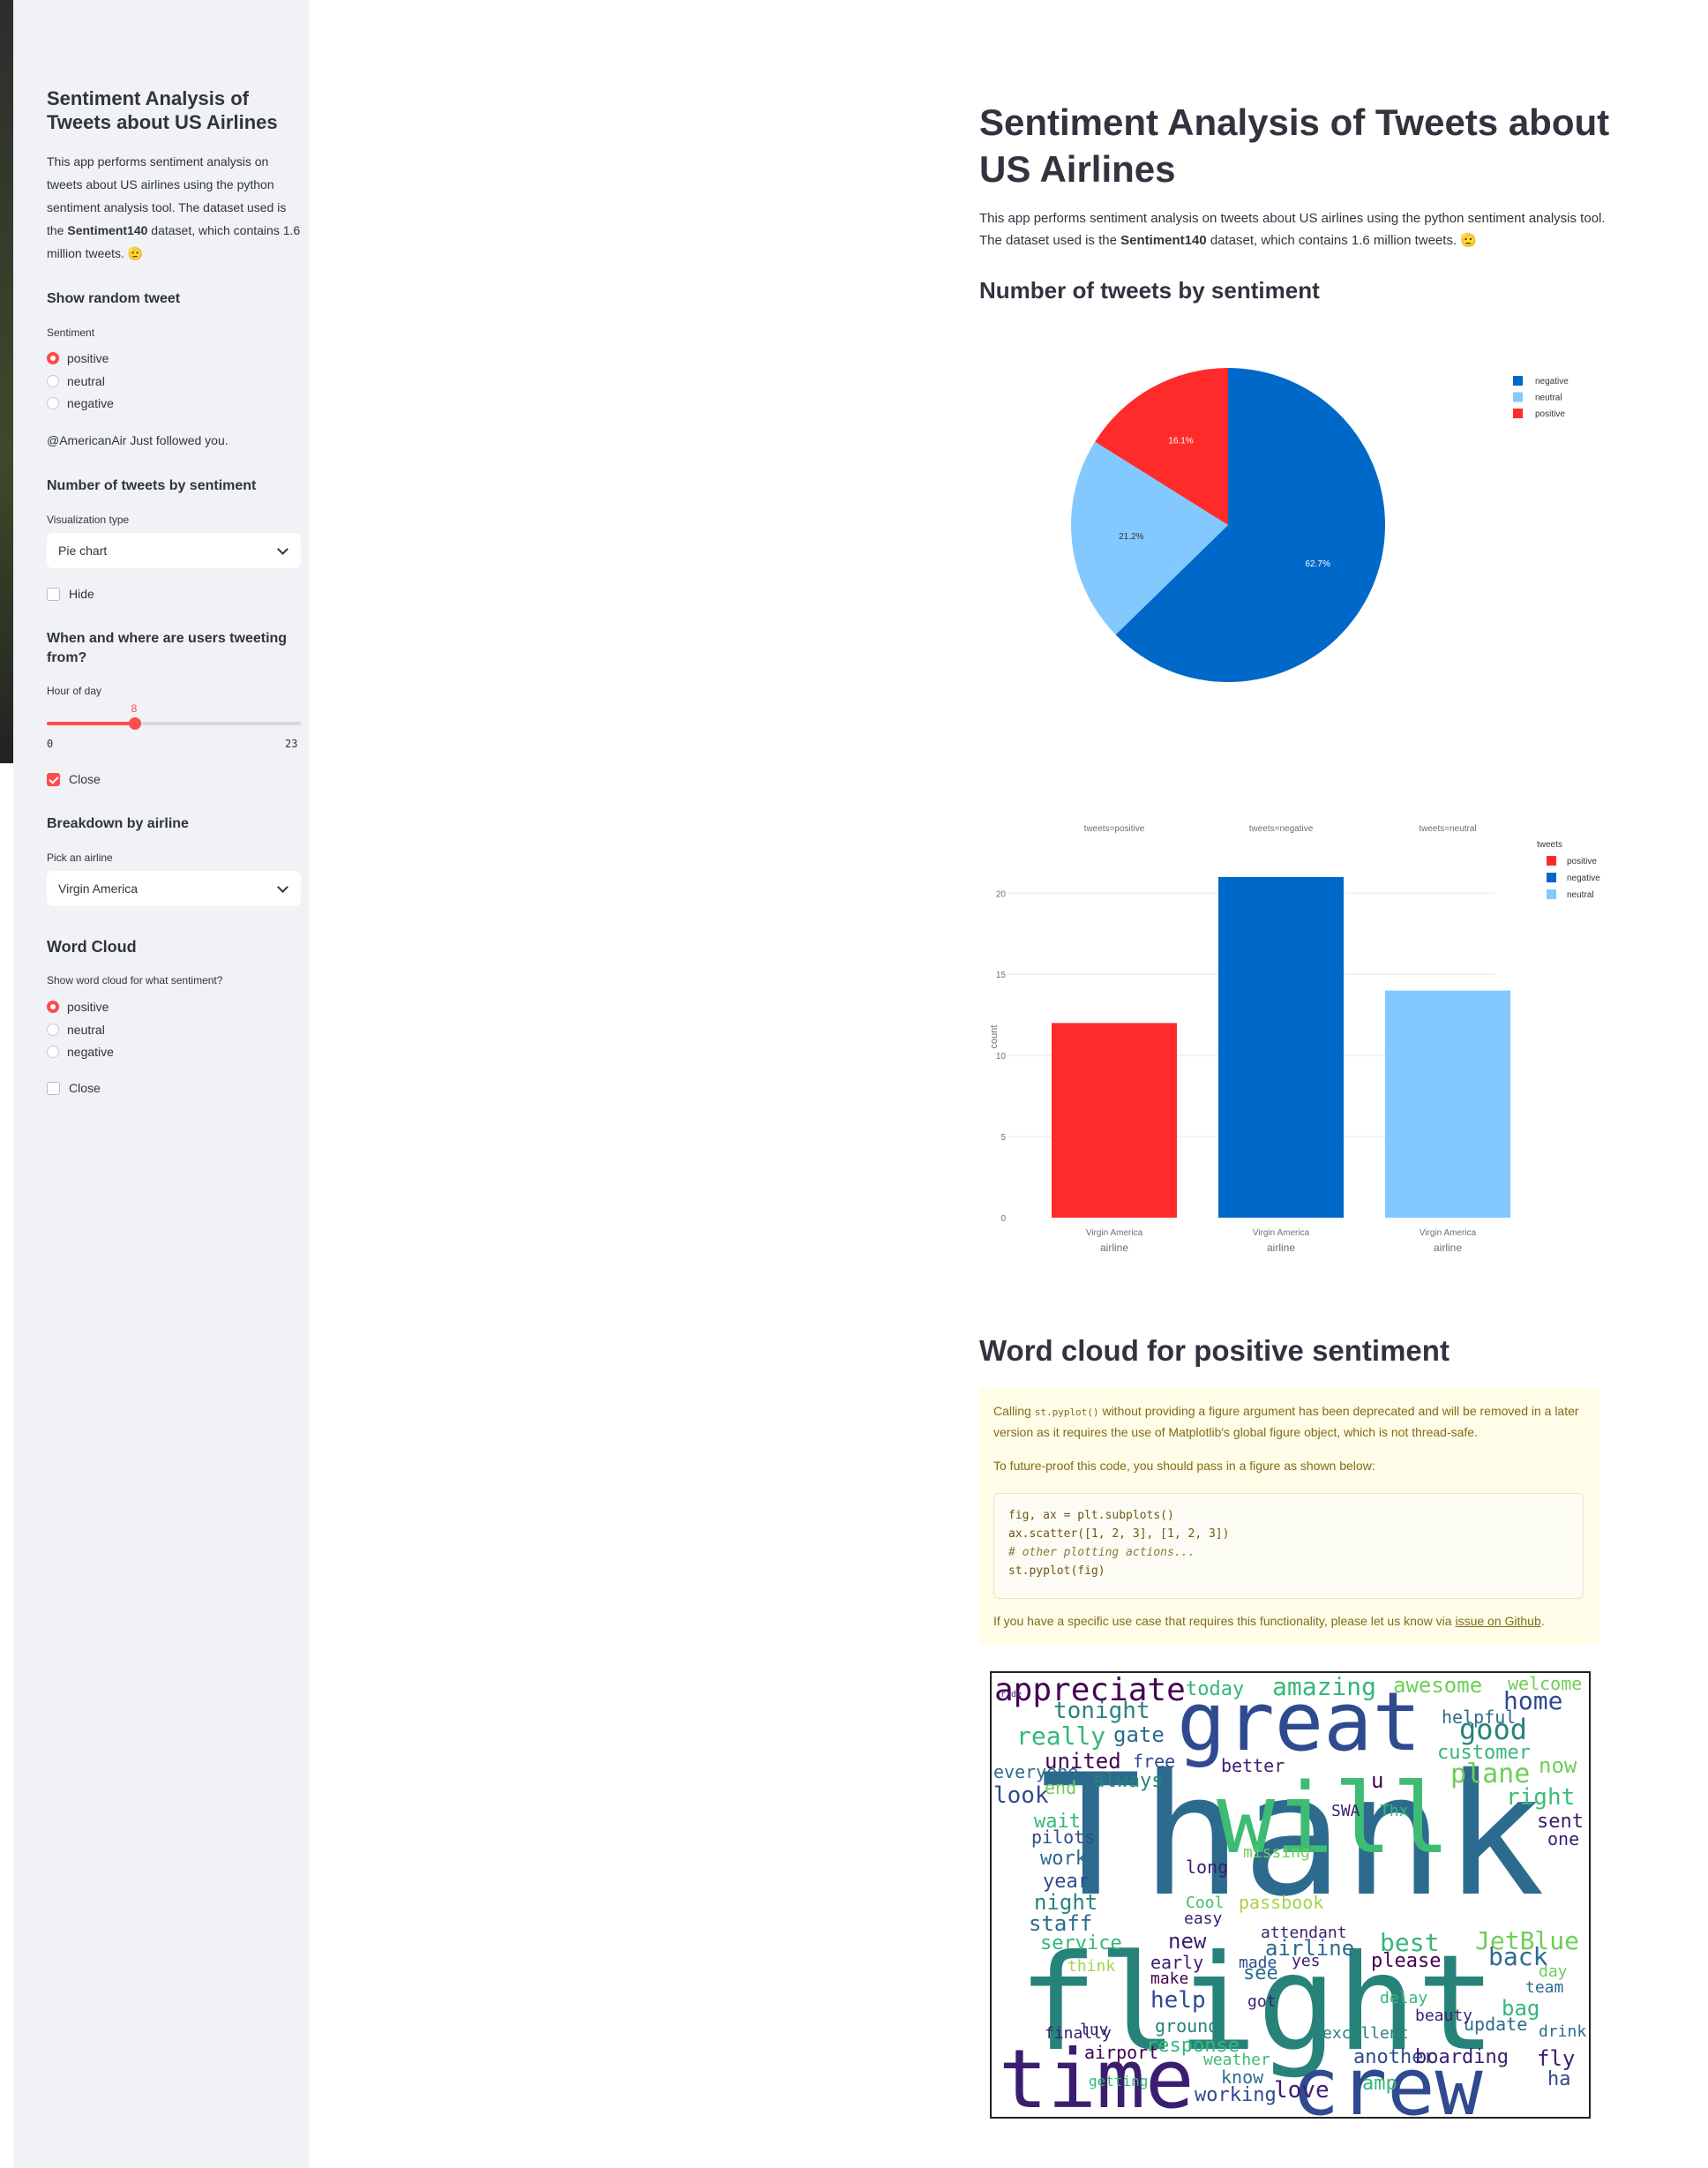 The width and height of the screenshot is (1708, 2168). Describe the element at coordinates (1092, 1966) in the screenshot. I see `word-cloud-word: think` at that location.